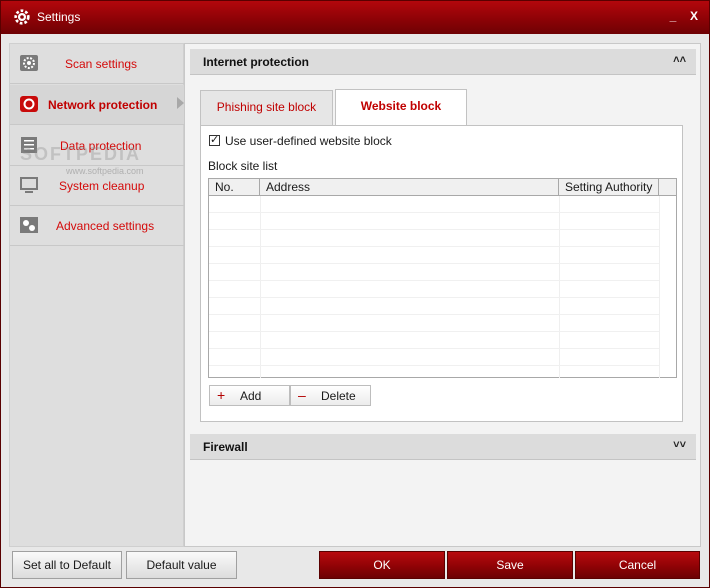 The width and height of the screenshot is (710, 588). Describe the element at coordinates (29, 225) in the screenshot. I see `gears-icon` at that location.